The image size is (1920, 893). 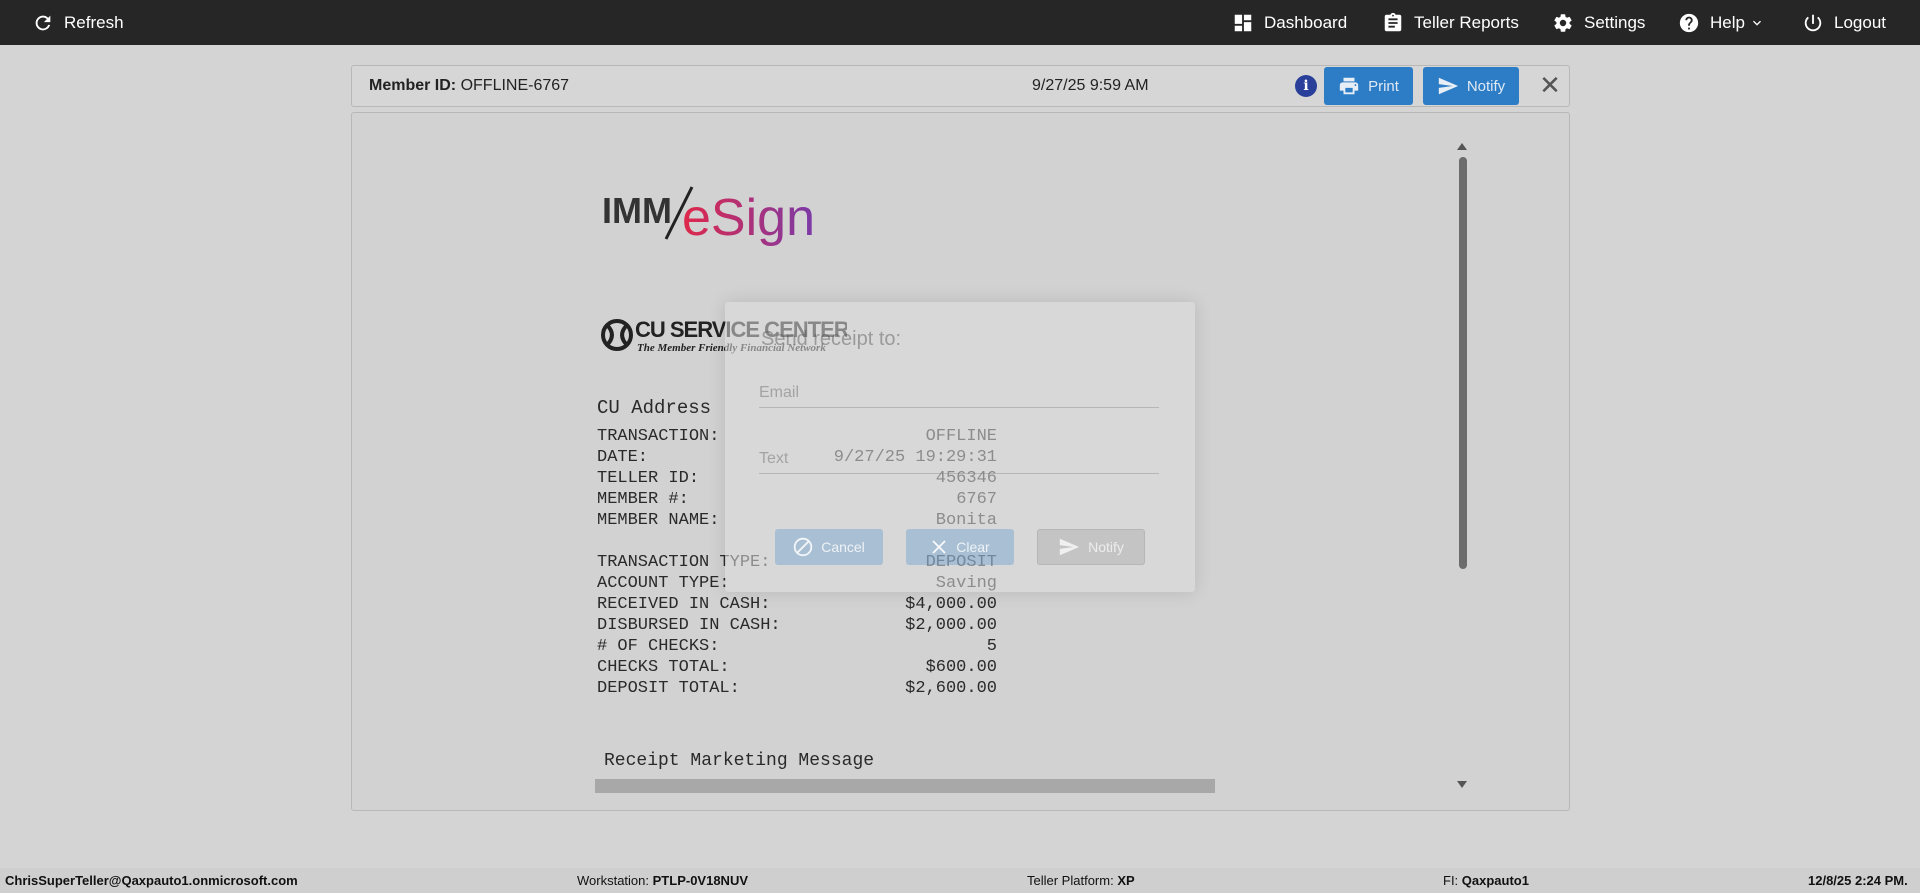 I want to click on email-field: Email, so click(x=959, y=395).